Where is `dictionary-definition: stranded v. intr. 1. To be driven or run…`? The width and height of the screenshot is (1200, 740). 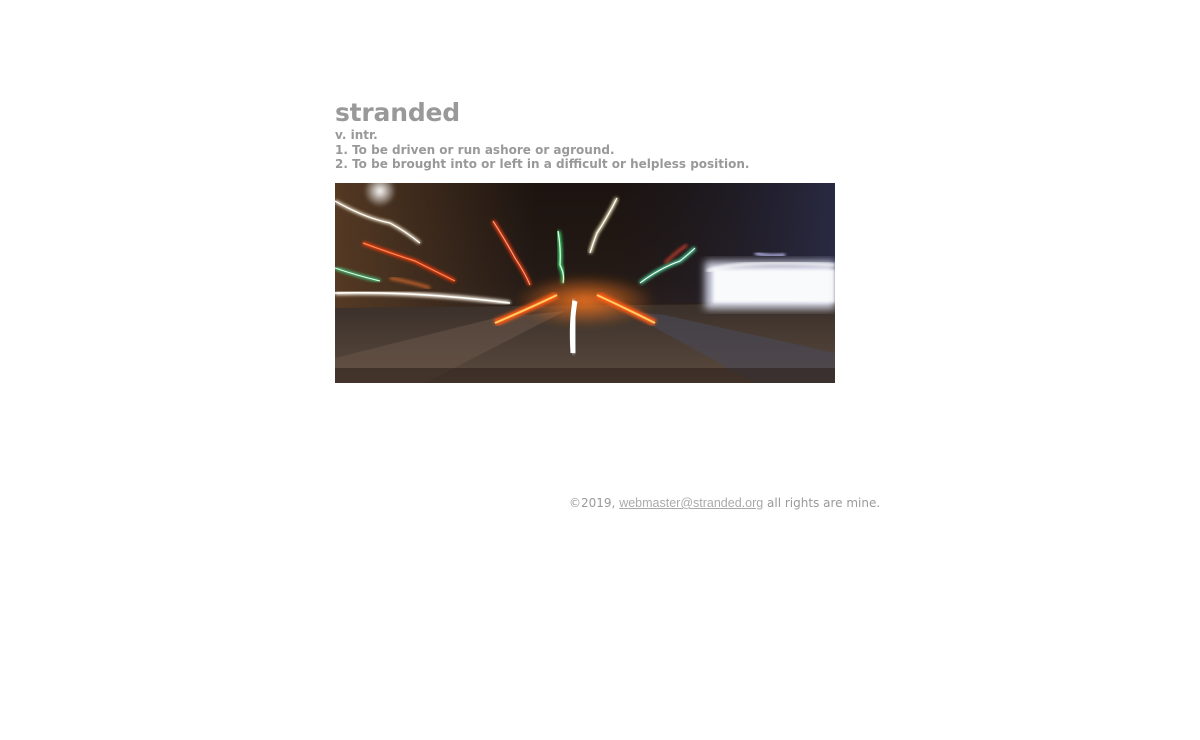 dictionary-definition: stranded v. intr. 1. To be driven or run… is located at coordinates (542, 135).